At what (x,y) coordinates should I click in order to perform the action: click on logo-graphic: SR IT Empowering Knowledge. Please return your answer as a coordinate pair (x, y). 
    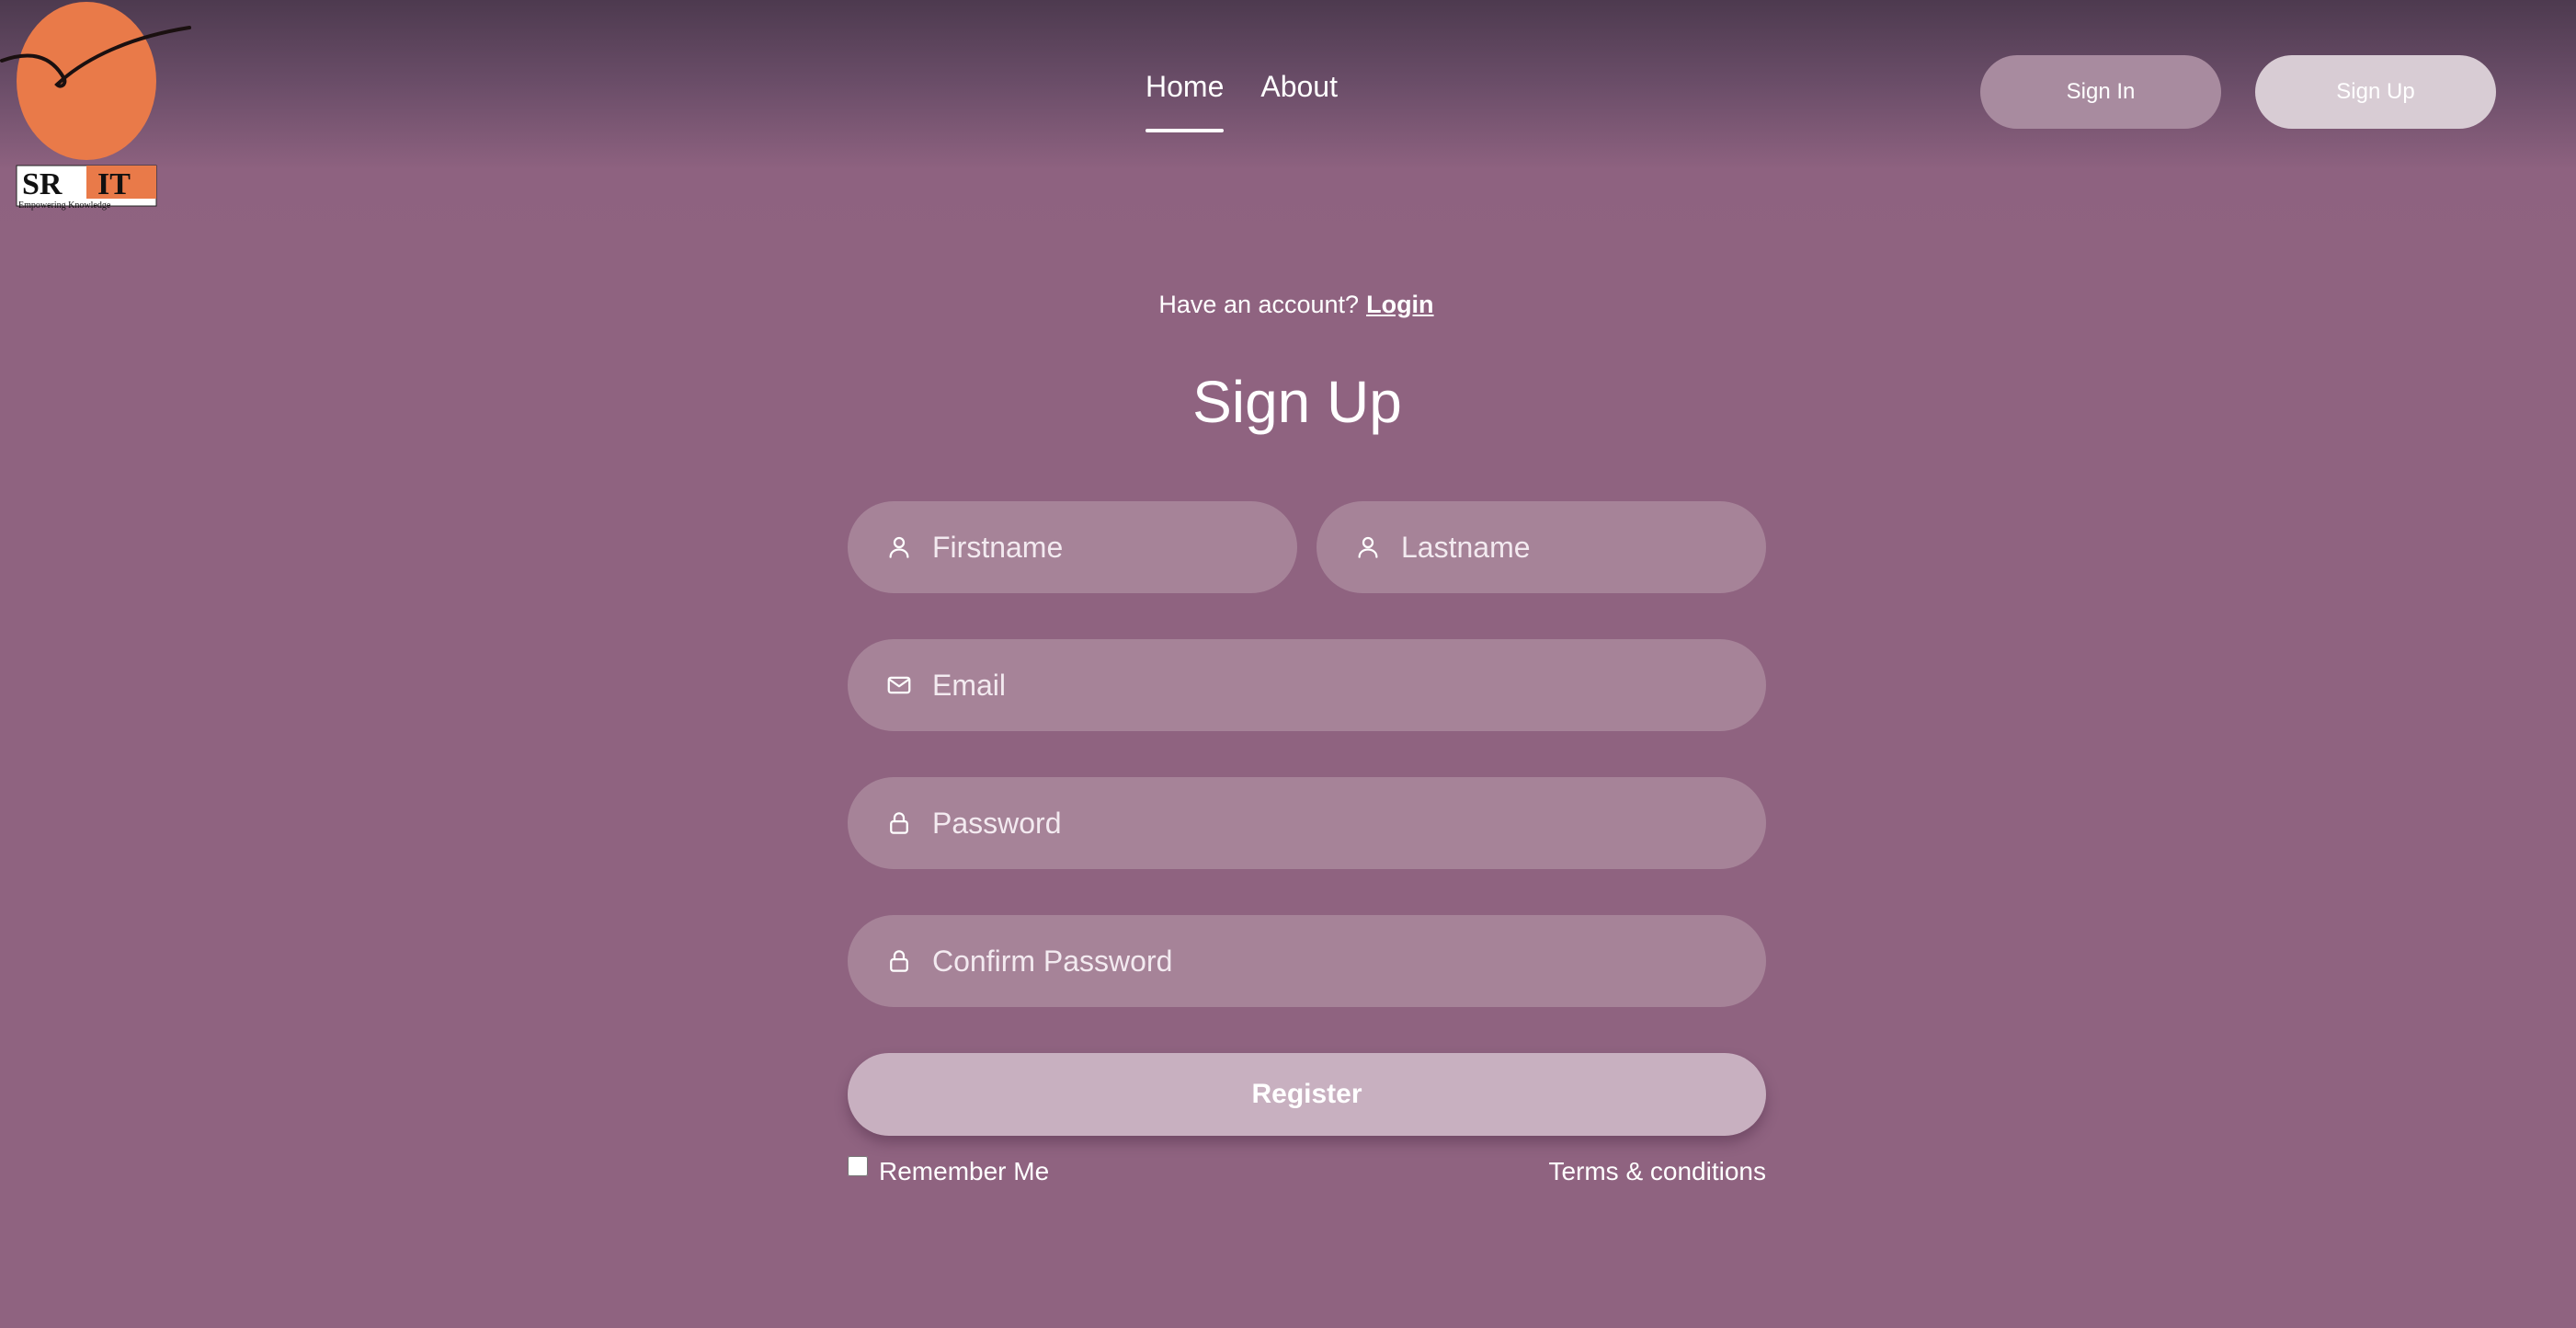
    Looking at the image, I should click on (95, 106).